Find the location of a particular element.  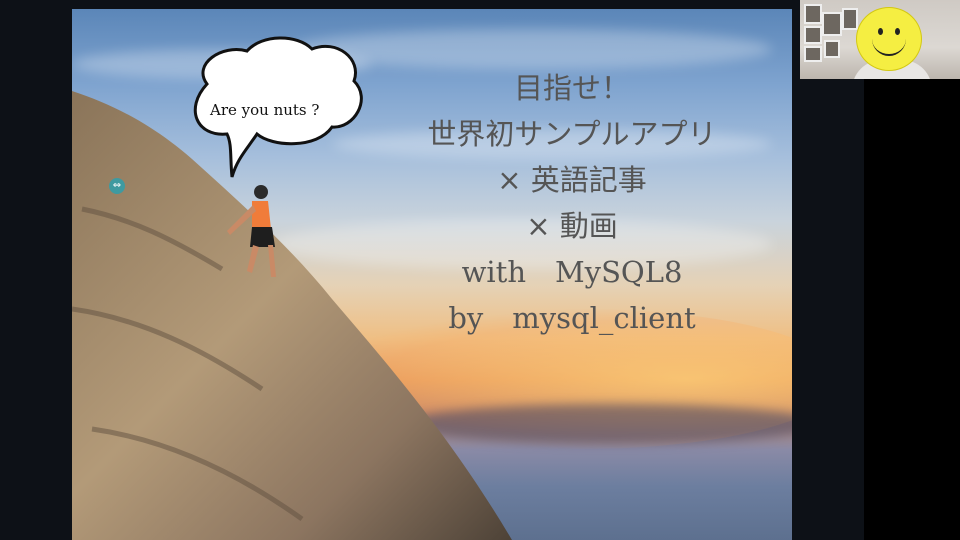

arrow-left-right-icon: ⇔ is located at coordinates (117, 186).